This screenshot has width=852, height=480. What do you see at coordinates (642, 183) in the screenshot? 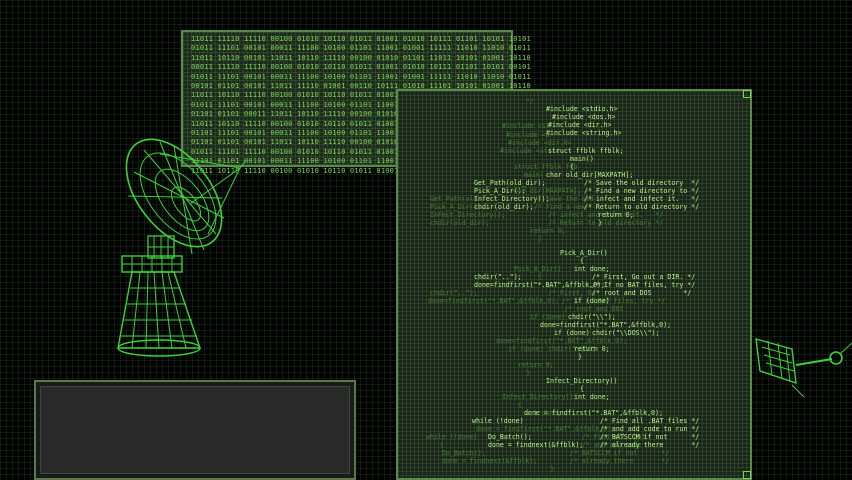
I see `code-line: /* Save the old directory */` at bounding box center [642, 183].